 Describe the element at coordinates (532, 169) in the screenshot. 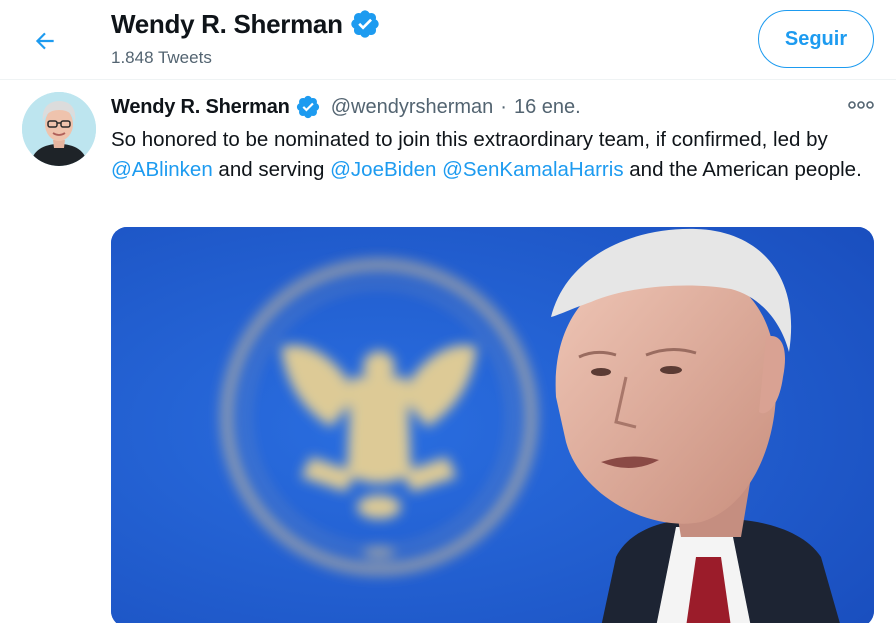

I see `mention-link: @SenKamalaHarris` at that location.